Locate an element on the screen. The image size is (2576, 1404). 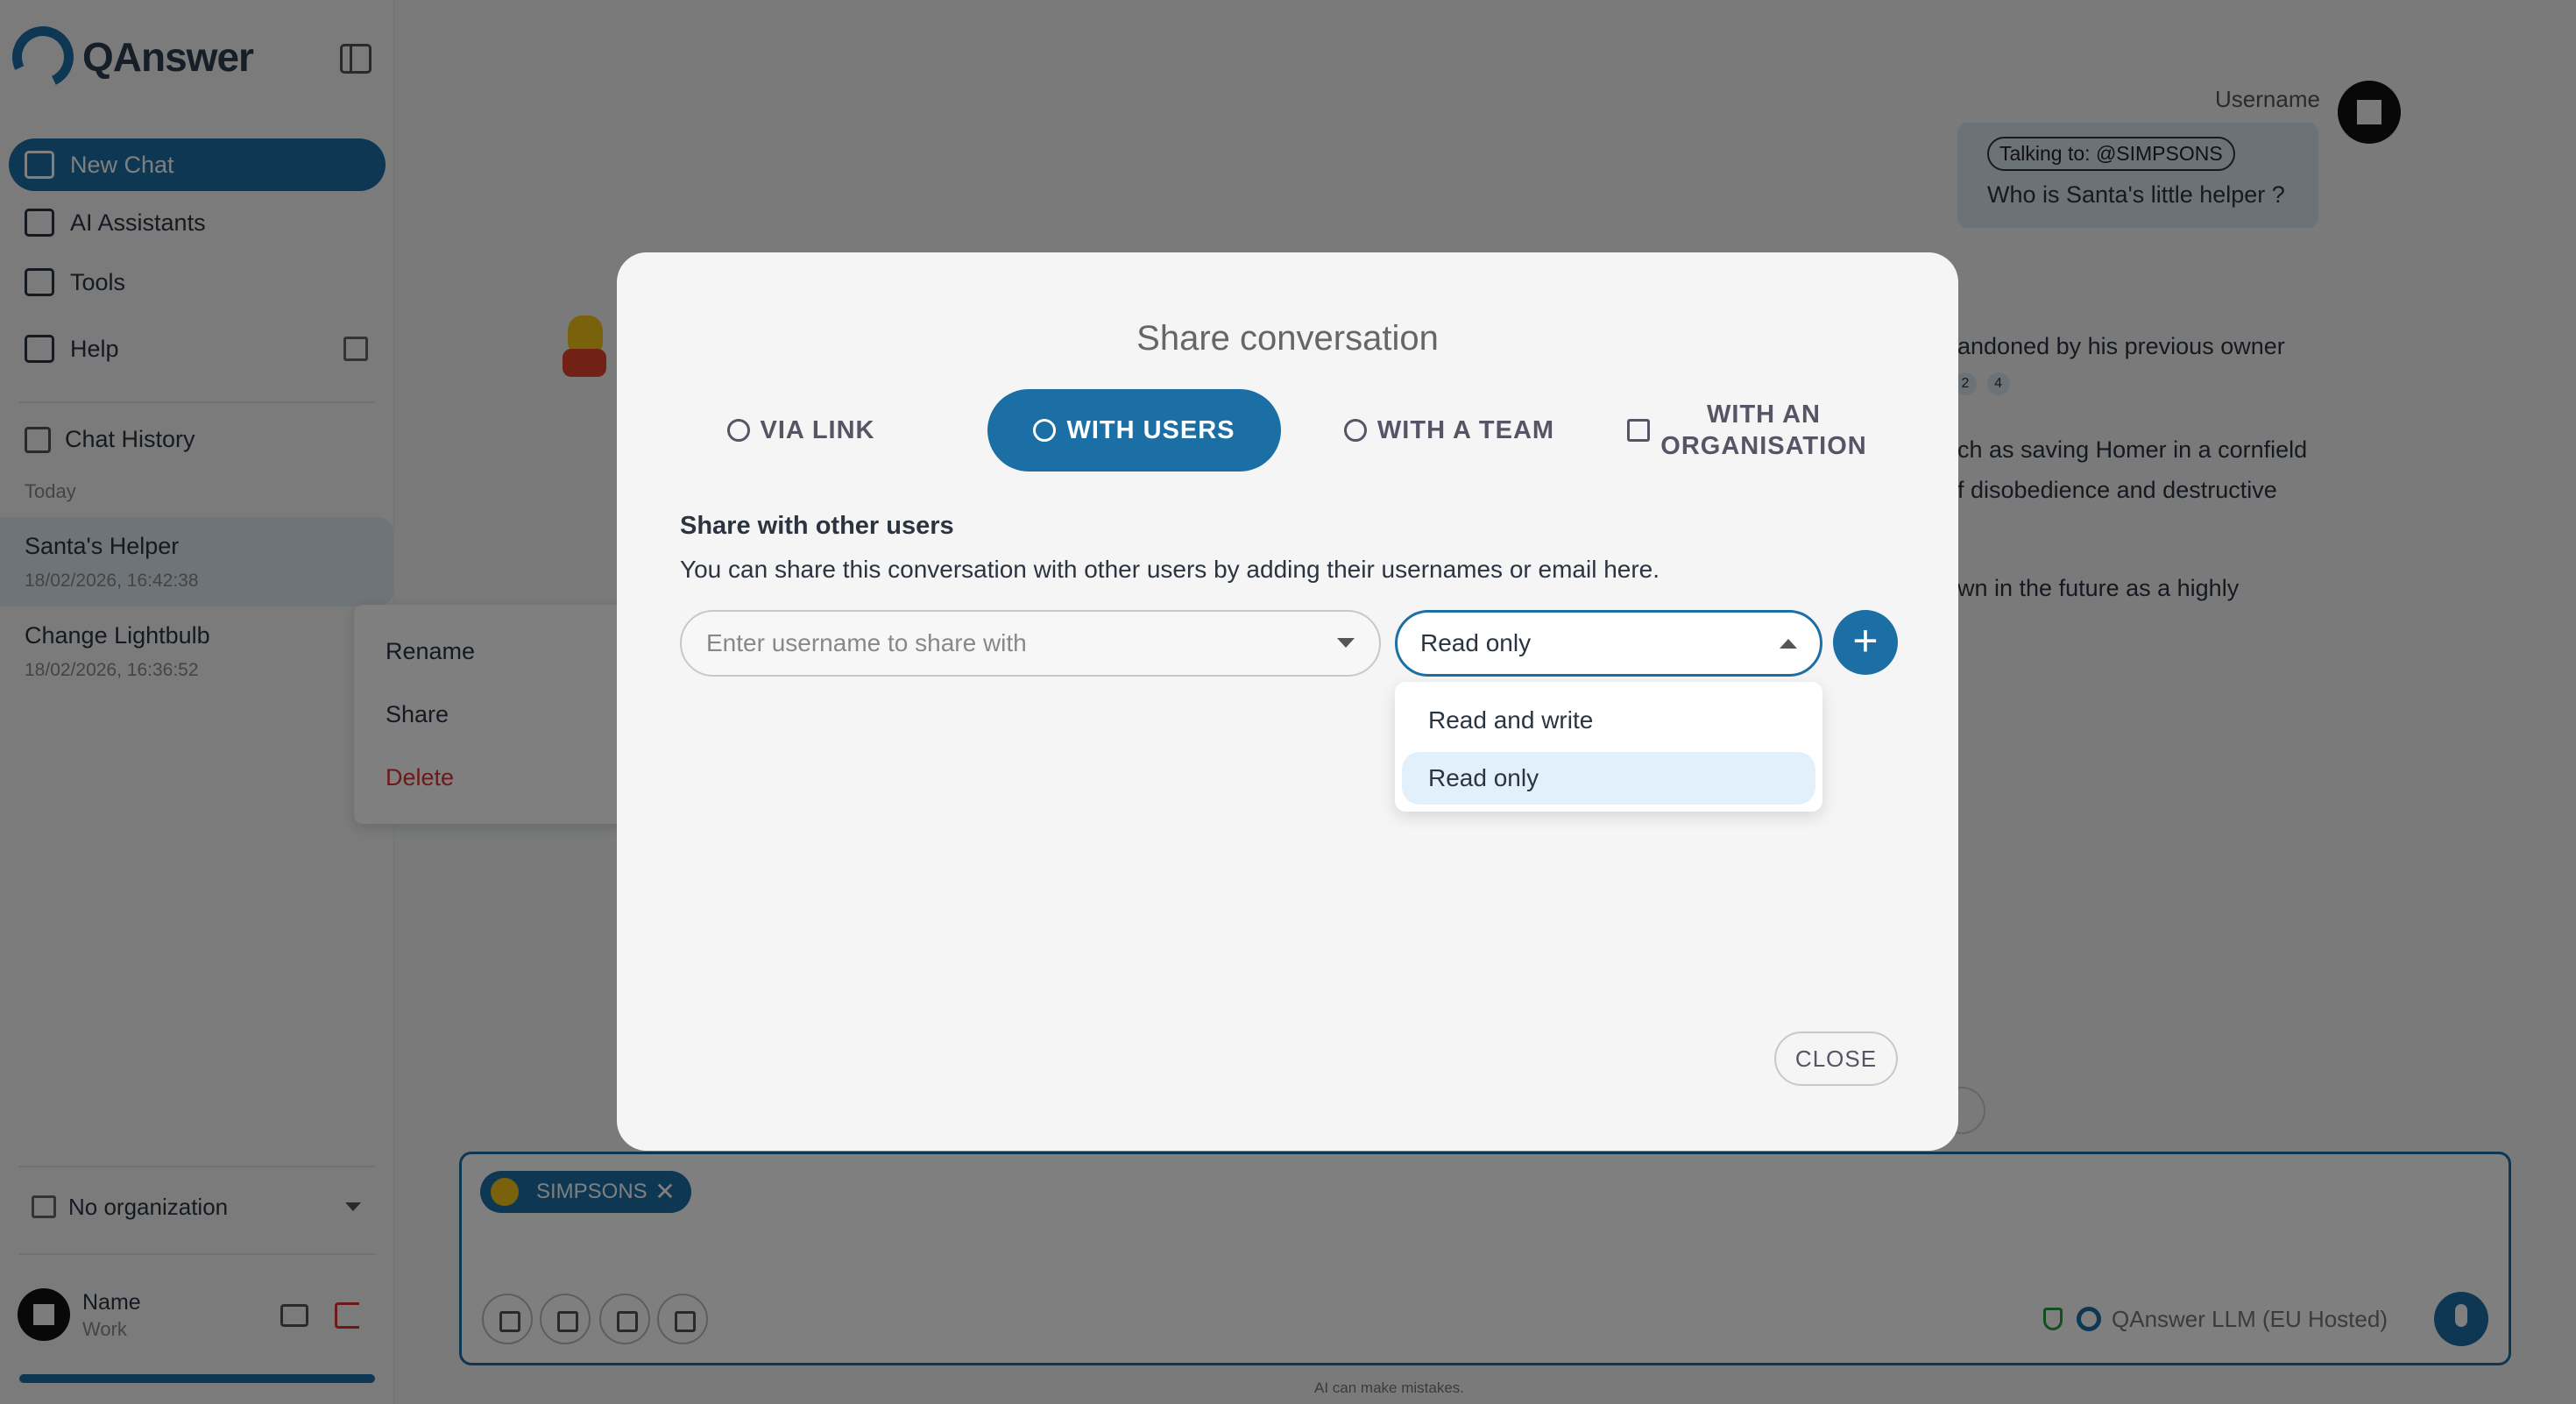
dialog-title: Share conversation is located at coordinates (1287, 338).